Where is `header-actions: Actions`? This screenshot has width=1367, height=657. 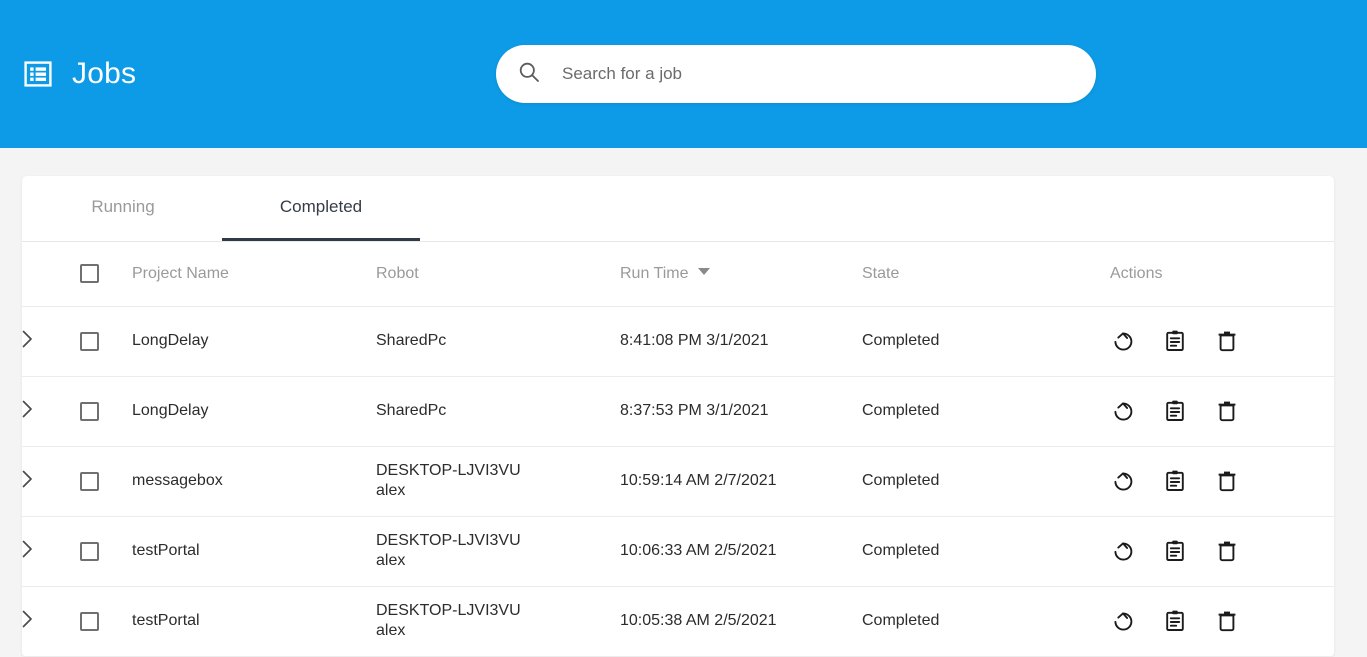
header-actions: Actions is located at coordinates (1222, 274).